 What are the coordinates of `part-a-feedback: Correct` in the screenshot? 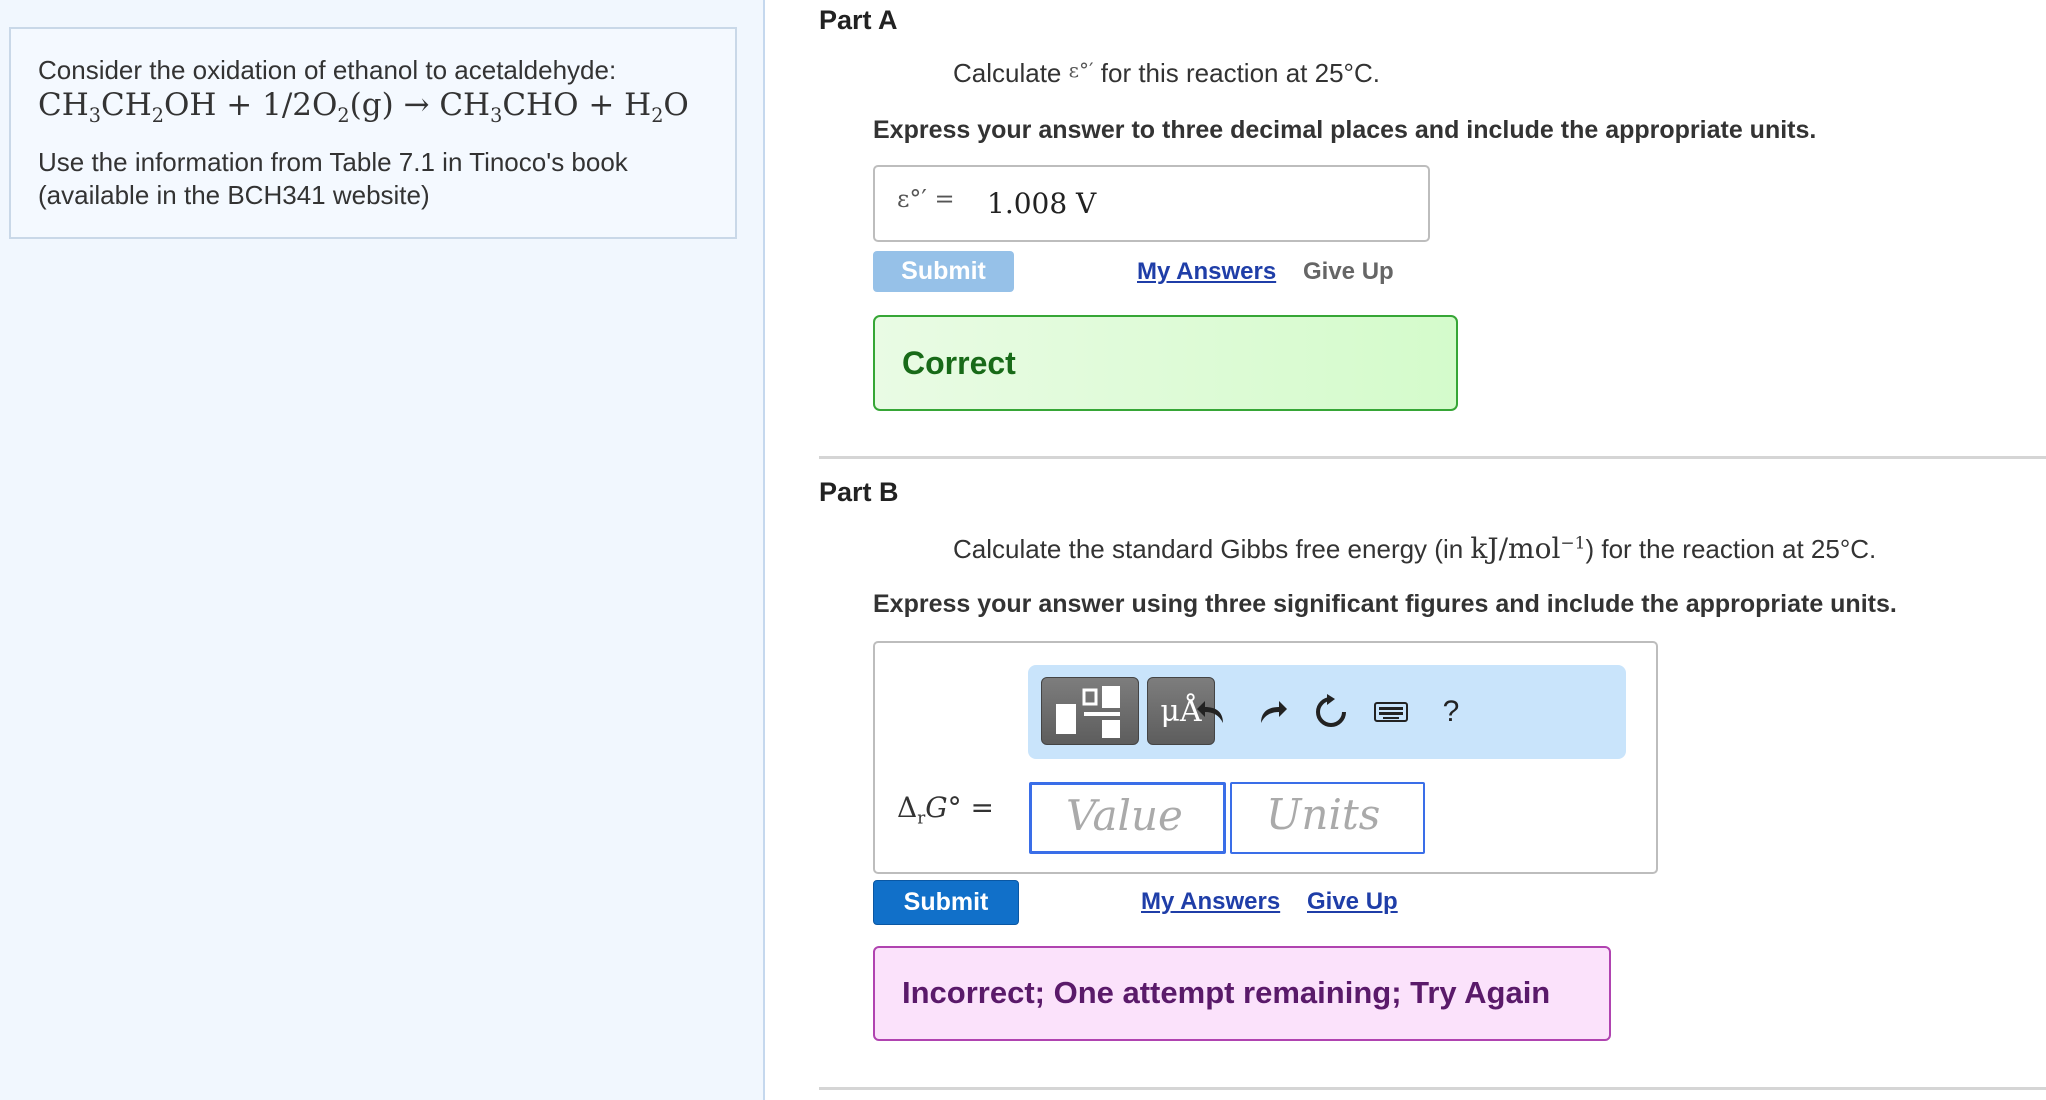 It's located at (1165, 363).